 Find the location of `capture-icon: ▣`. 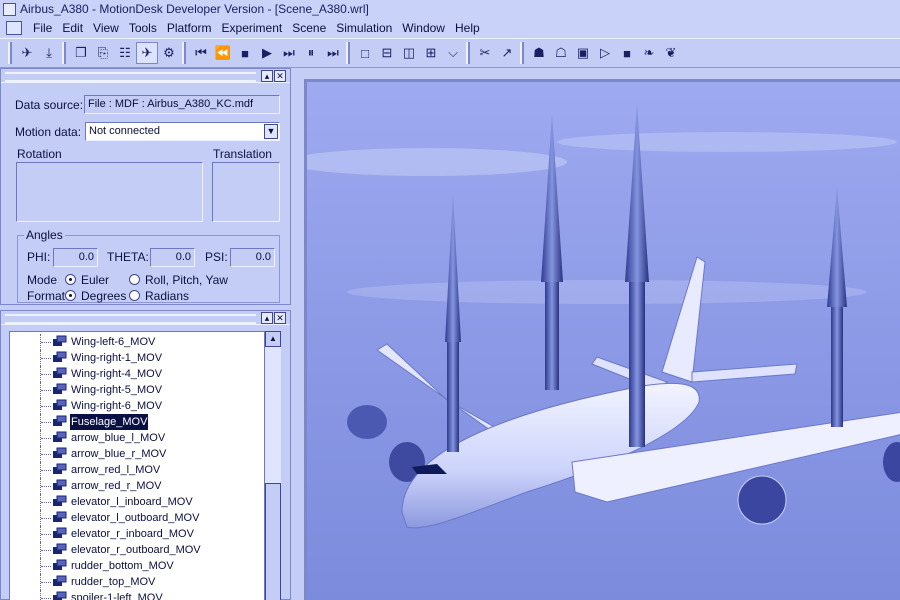

capture-icon: ▣ is located at coordinates (583, 53).